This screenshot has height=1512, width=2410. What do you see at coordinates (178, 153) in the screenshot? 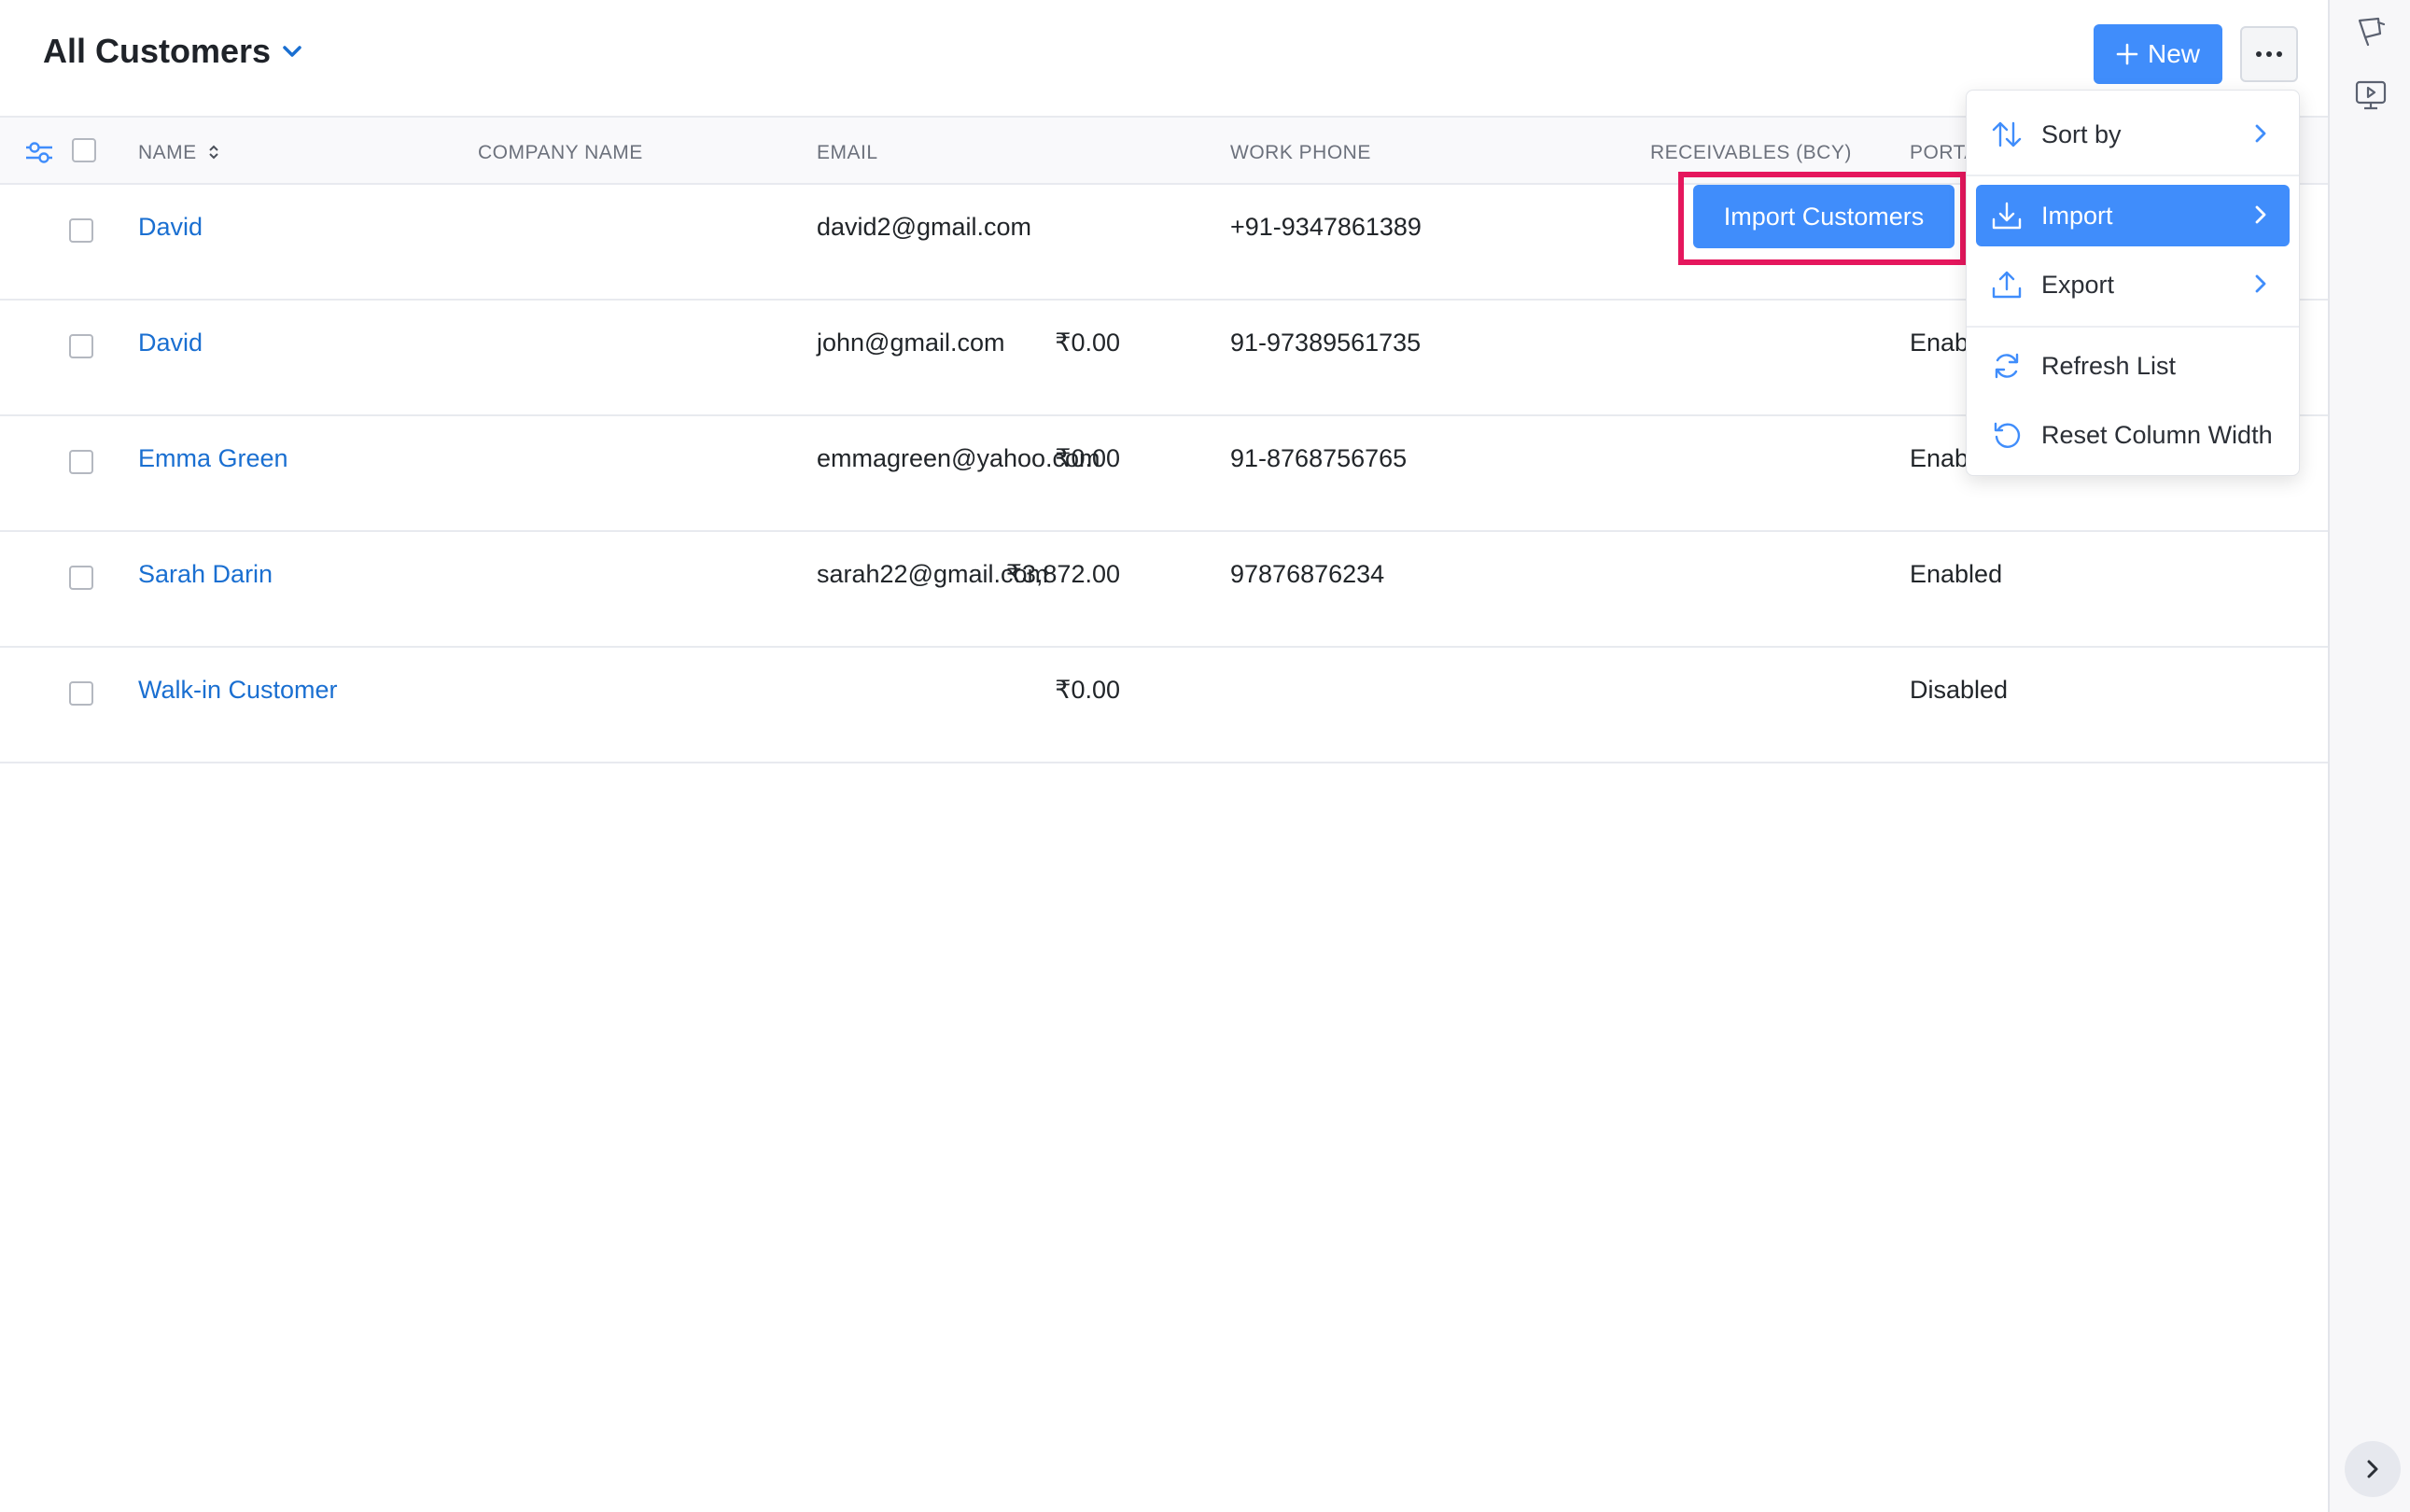
I see `column-header-name: NAME` at bounding box center [178, 153].